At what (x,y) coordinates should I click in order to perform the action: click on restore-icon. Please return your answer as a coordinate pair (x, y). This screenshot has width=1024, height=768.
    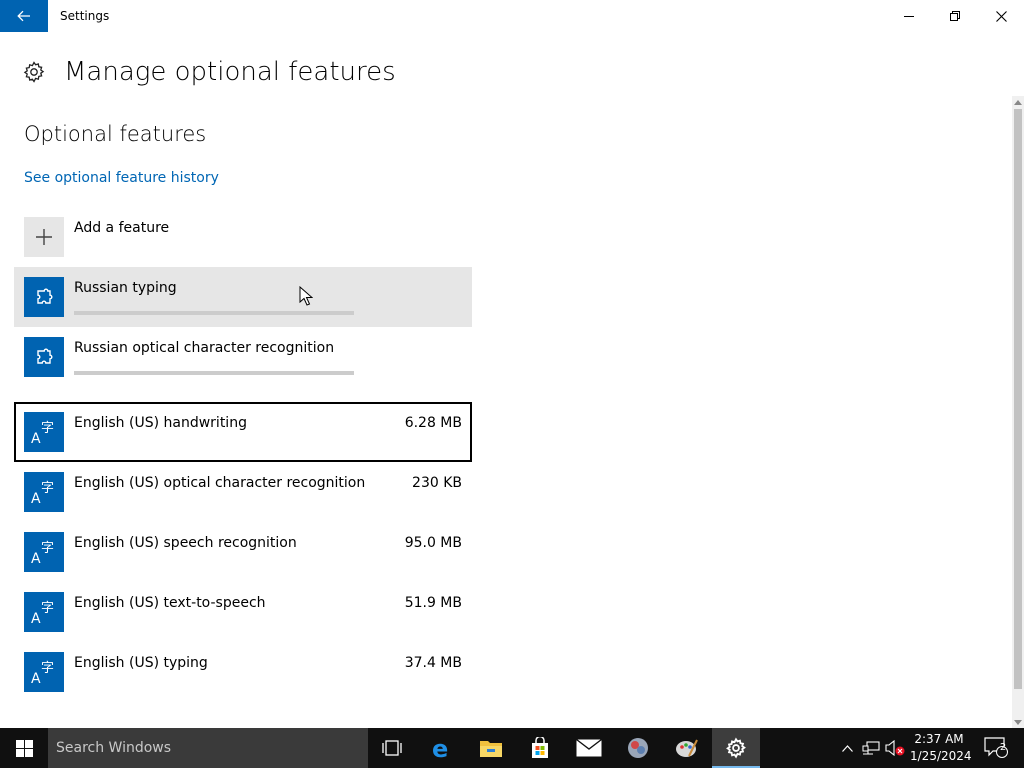
    Looking at the image, I should click on (955, 16).